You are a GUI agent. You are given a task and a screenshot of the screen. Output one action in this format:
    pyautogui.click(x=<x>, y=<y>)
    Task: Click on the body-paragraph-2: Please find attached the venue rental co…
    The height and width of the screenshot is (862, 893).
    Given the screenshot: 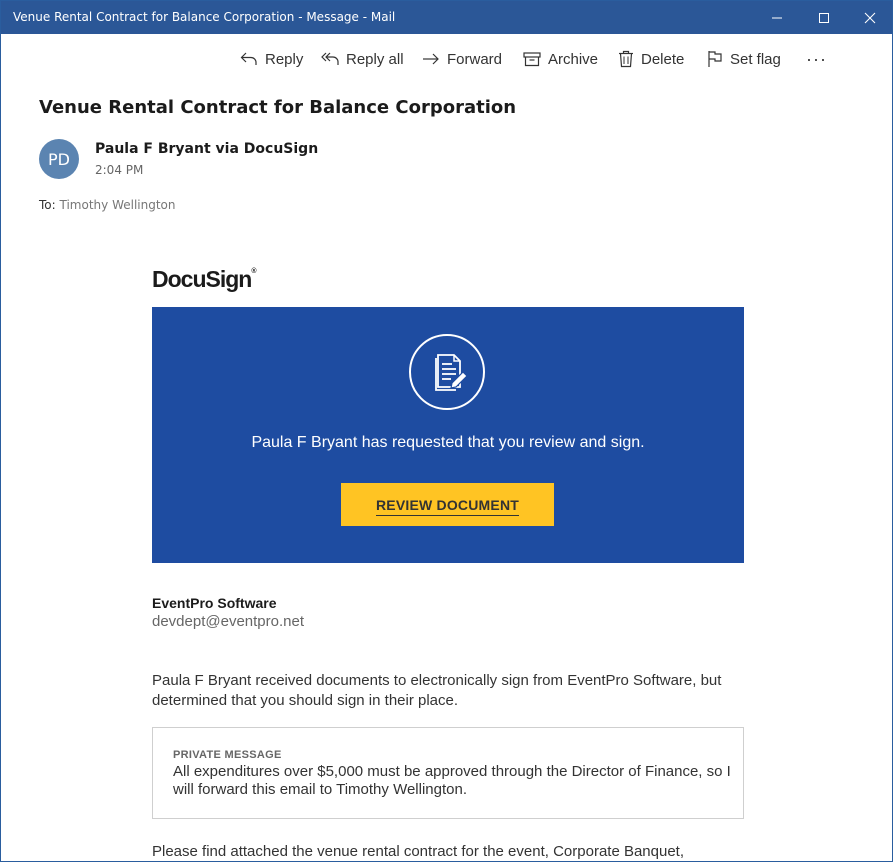 What is the action you would take?
    pyautogui.click(x=418, y=851)
    